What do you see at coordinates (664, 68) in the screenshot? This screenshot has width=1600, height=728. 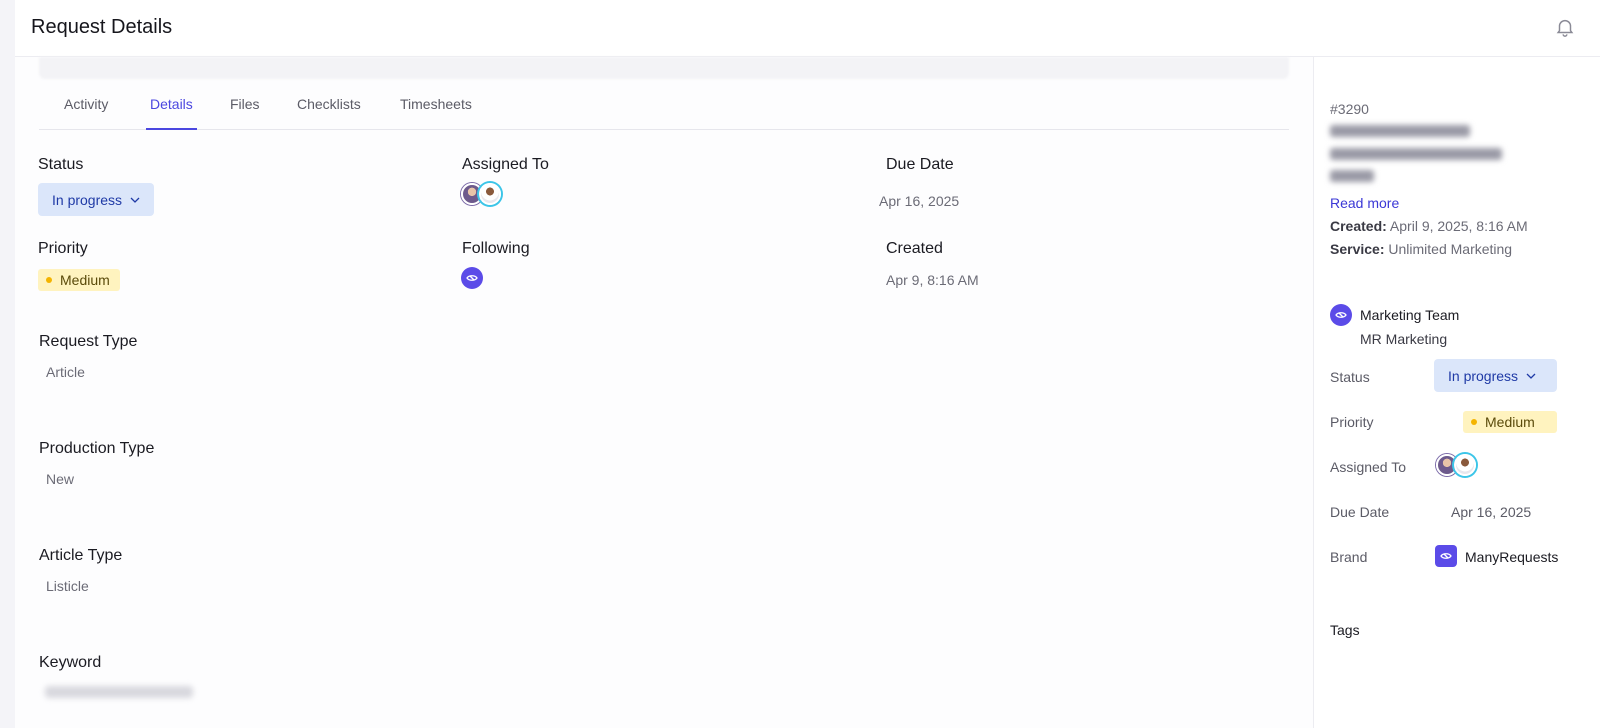 I see `request-title-blurred` at bounding box center [664, 68].